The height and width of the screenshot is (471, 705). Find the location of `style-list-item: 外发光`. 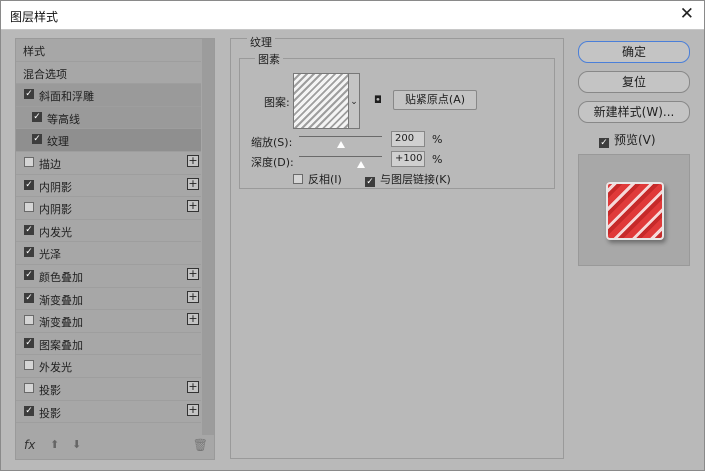

style-list-item: 外发光 is located at coordinates (108, 366).